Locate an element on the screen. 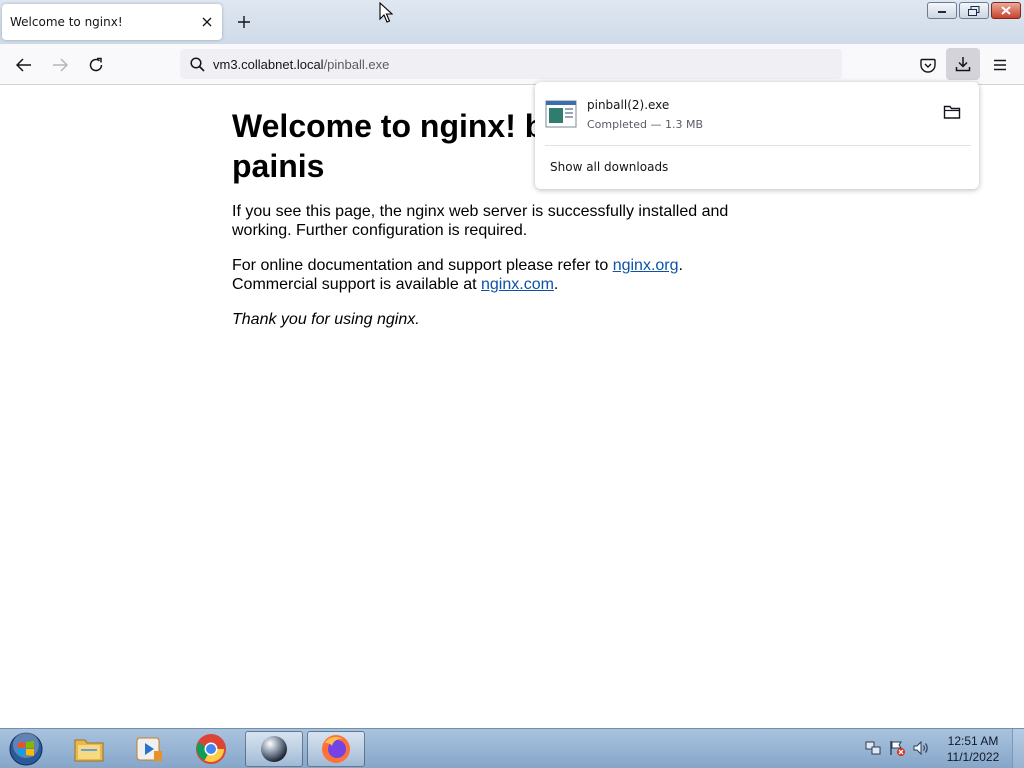  pinball-taskbar-button is located at coordinates (274, 749).